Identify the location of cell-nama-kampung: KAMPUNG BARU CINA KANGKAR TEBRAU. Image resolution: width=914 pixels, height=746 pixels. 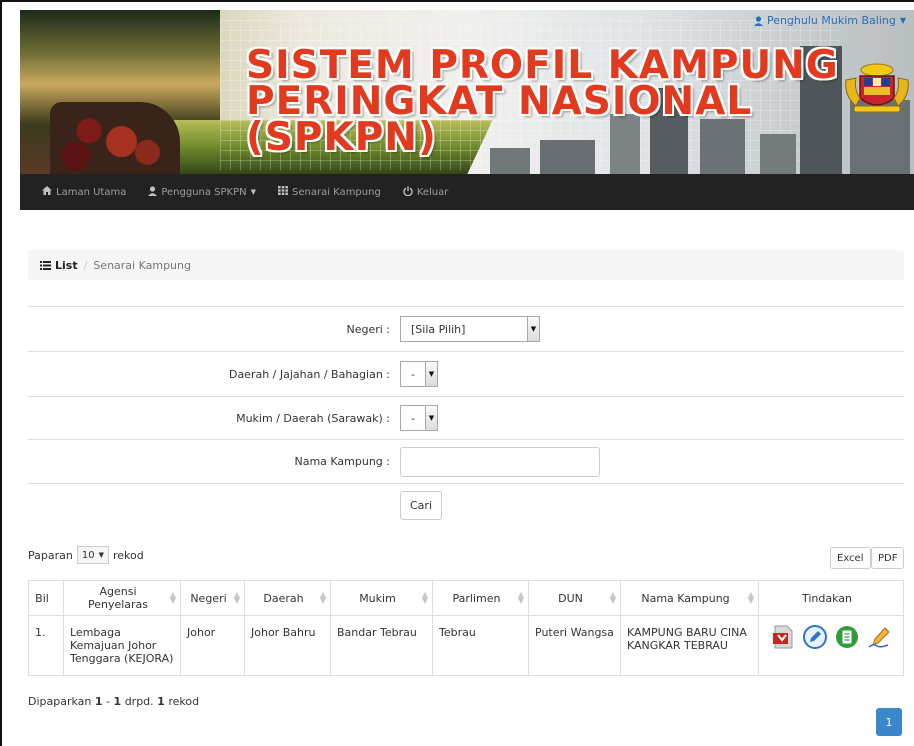
(689, 645).